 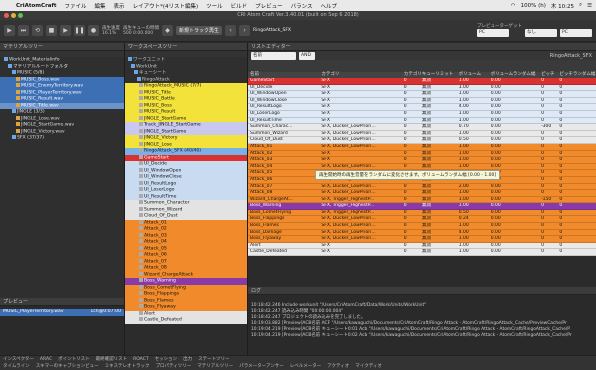 I want to click on table-row: Attack_02 SFX 0 無効 1.00 0.00 0 0, so click(x=422, y=154).